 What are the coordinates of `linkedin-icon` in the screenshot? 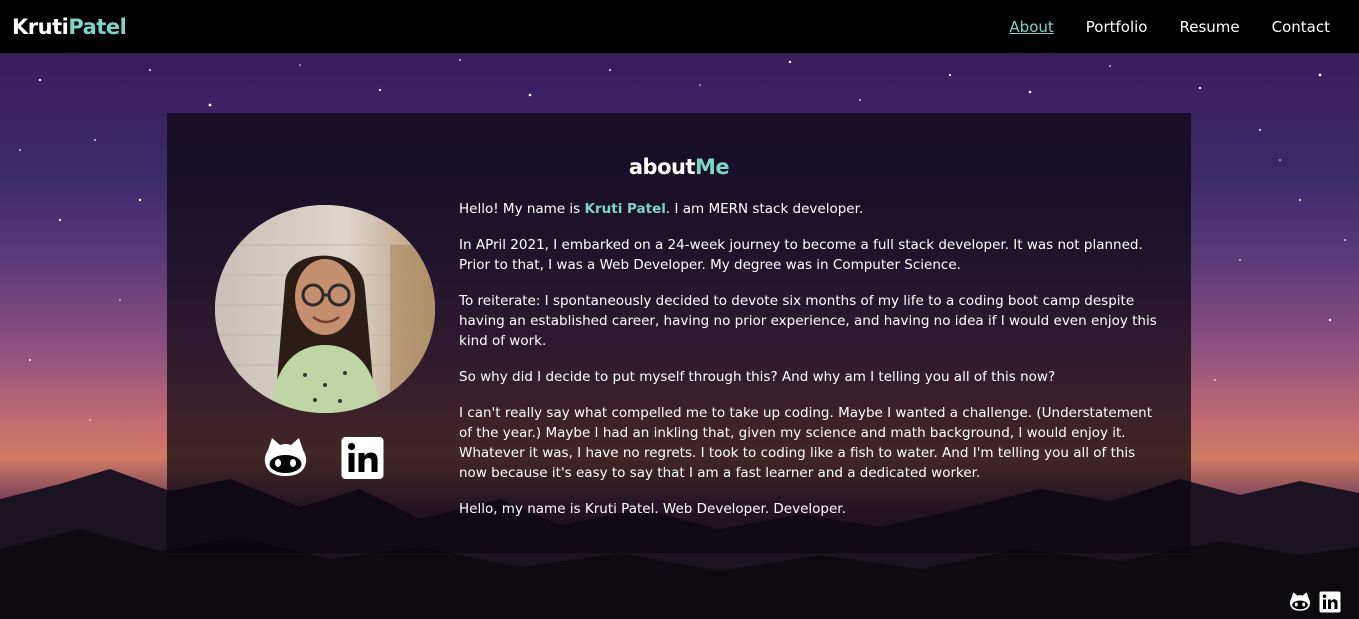 It's located at (362, 458).